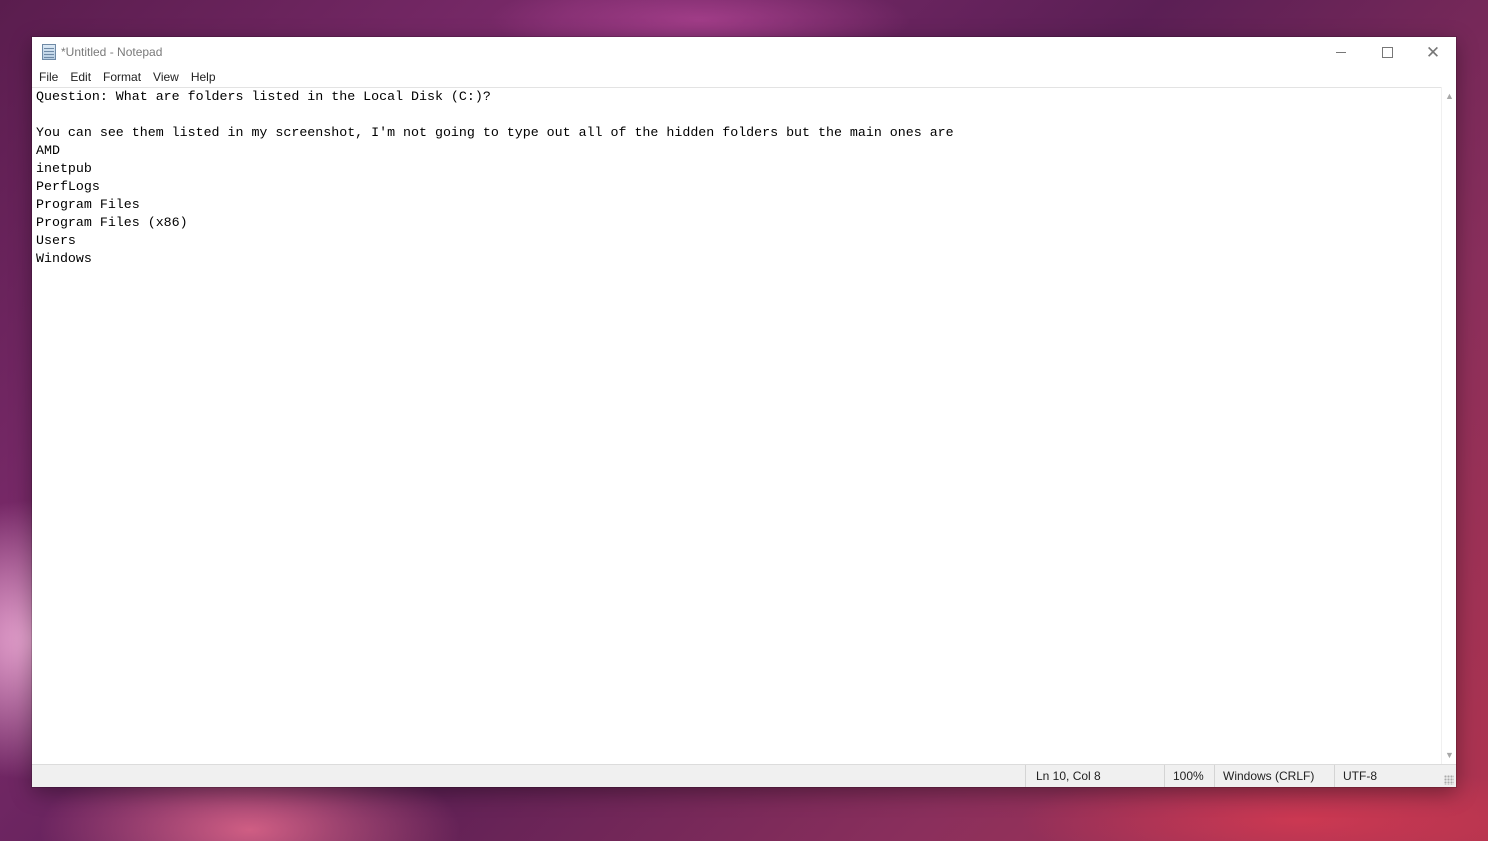  I want to click on close-button: ✕, so click(1433, 52).